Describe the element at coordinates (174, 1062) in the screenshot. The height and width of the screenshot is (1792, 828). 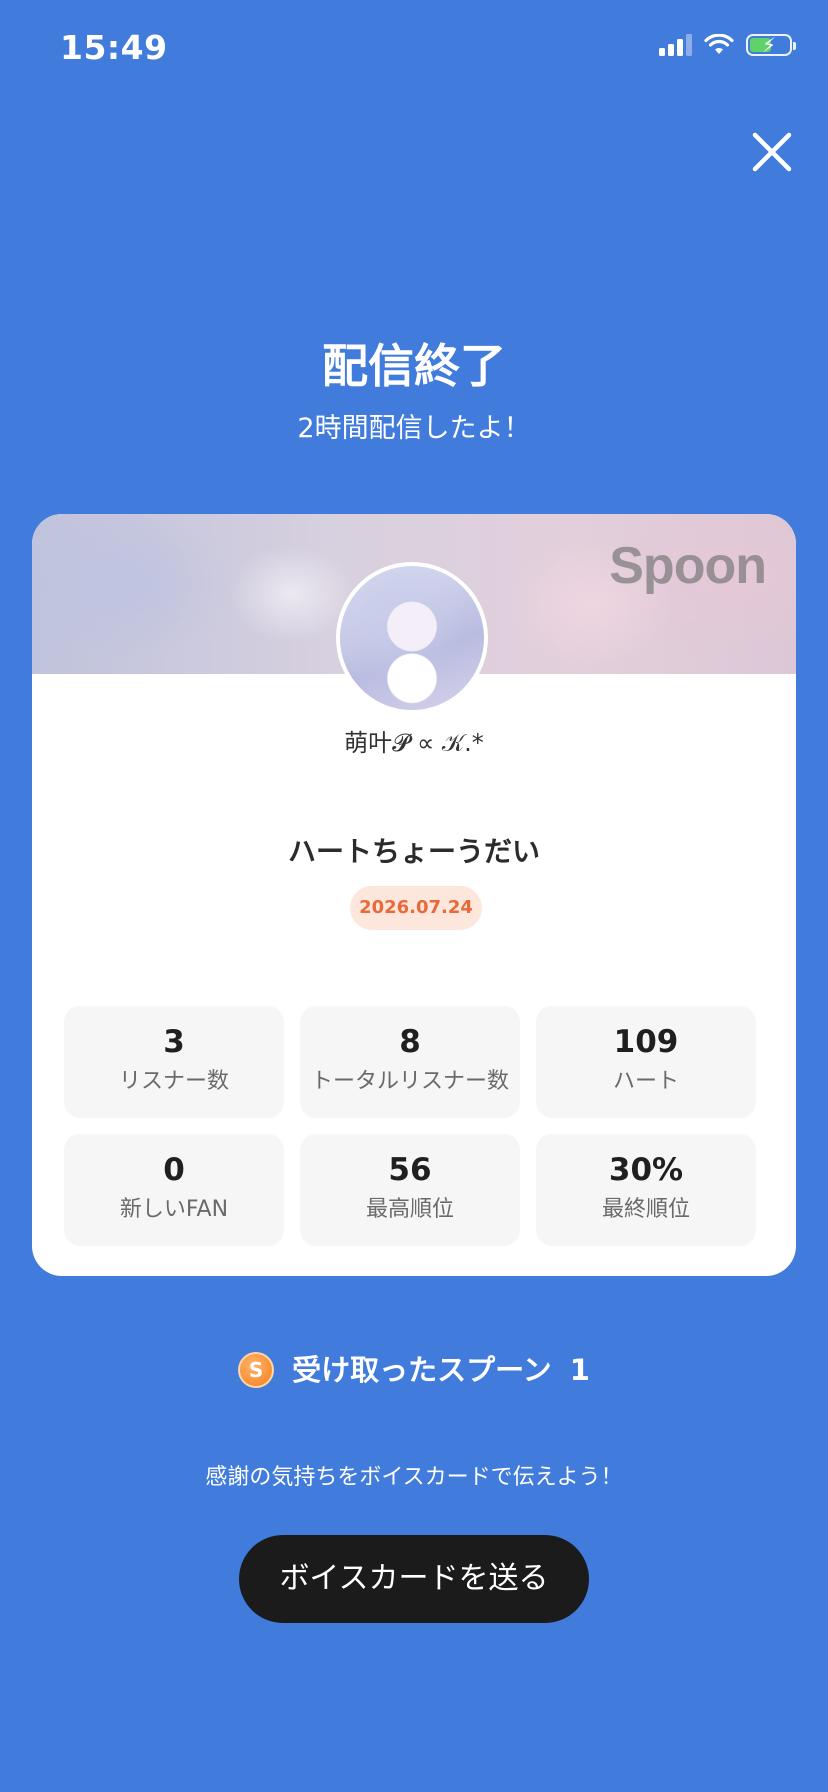
I see `stat-listeners: 3 リスナー数` at that location.